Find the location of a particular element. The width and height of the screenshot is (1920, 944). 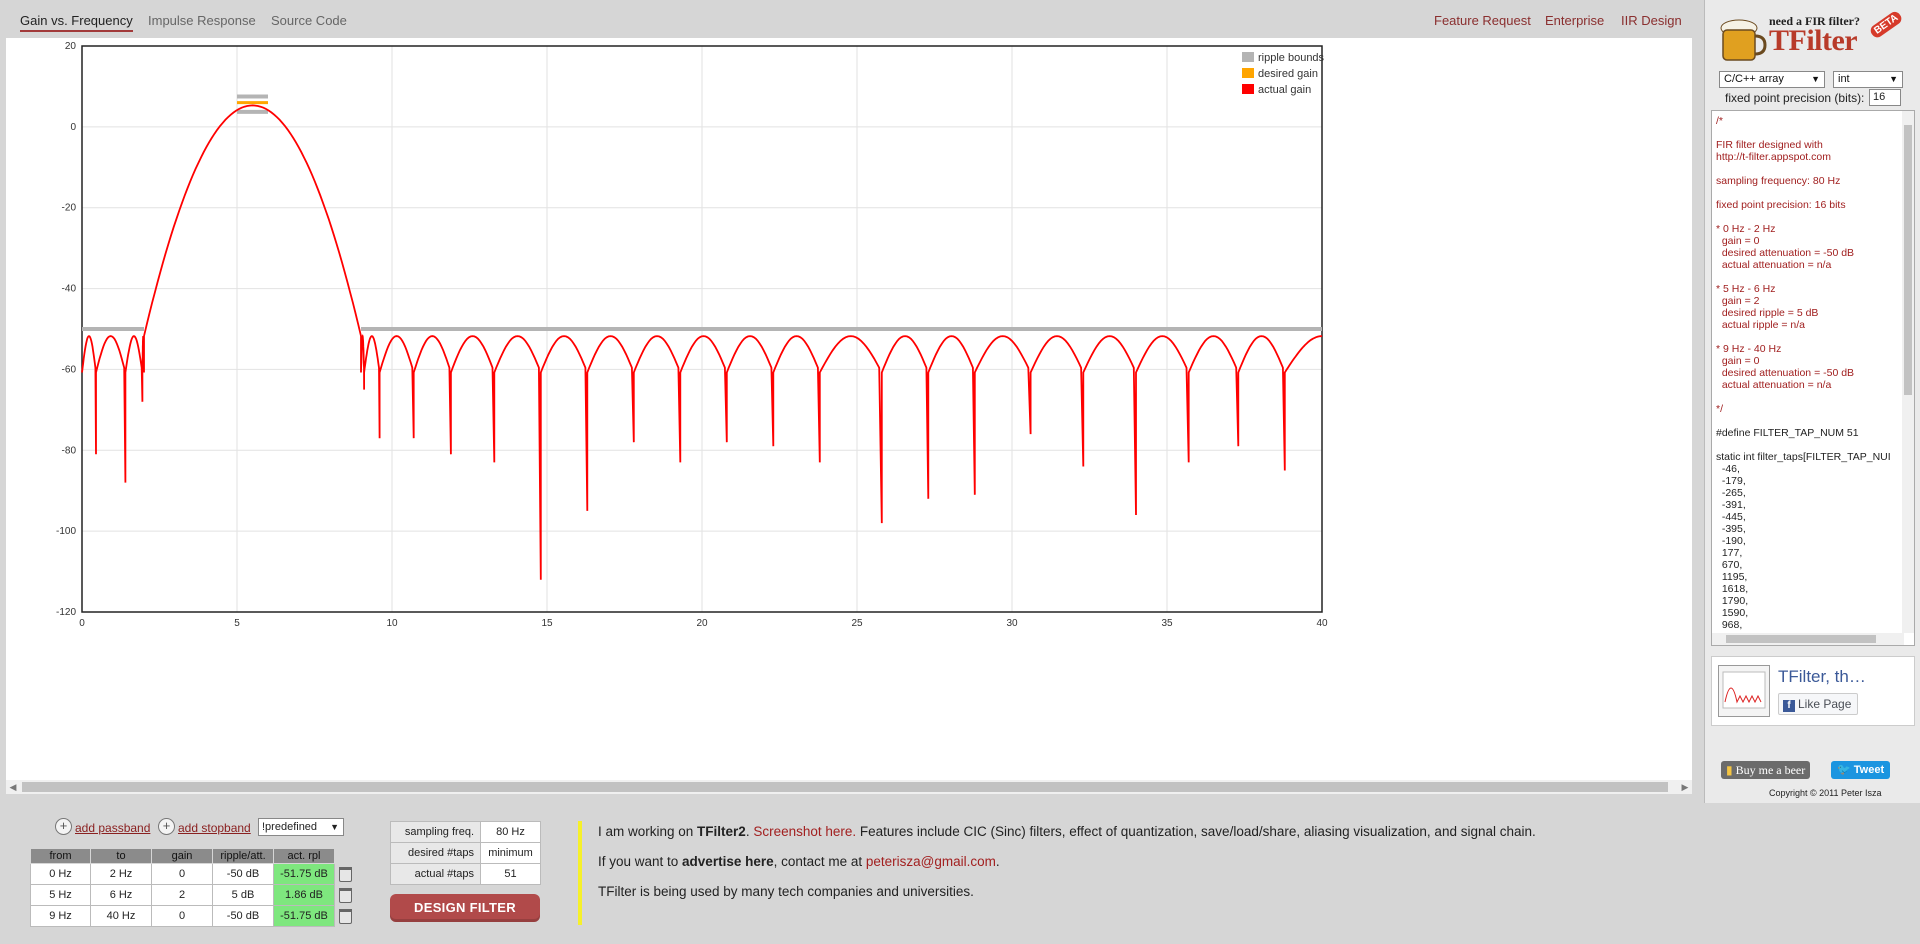

x-tick-label: 0 is located at coordinates (82, 623).